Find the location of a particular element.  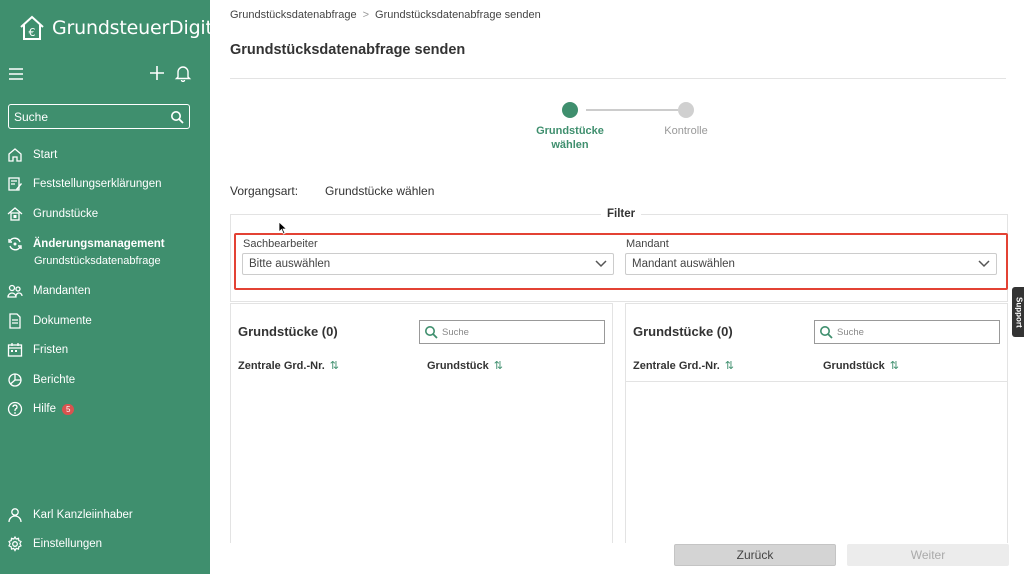

user-icon is located at coordinates (15, 514).